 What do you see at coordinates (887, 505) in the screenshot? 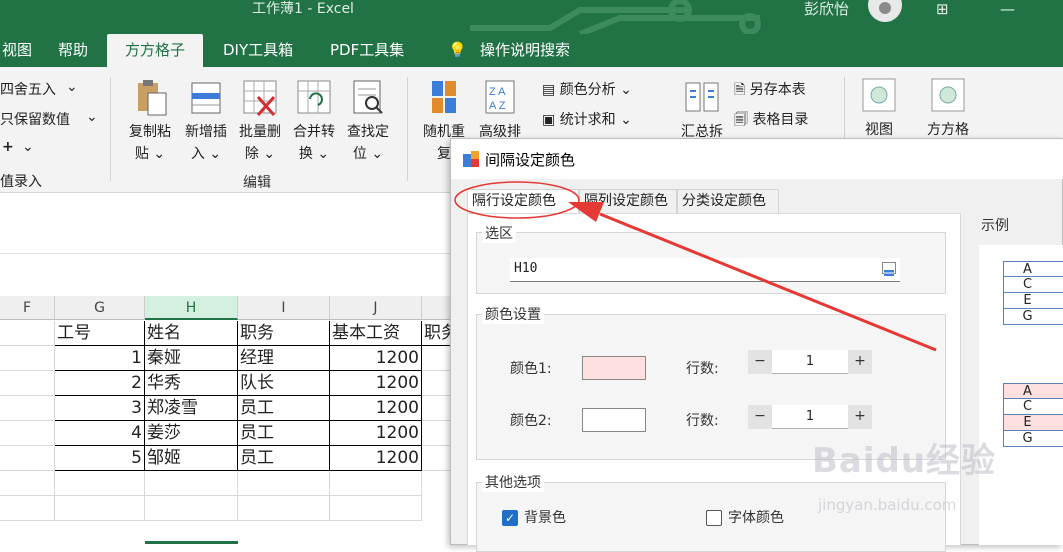
I see `baidu-watermark-url: jingyan.baidu.com` at bounding box center [887, 505].